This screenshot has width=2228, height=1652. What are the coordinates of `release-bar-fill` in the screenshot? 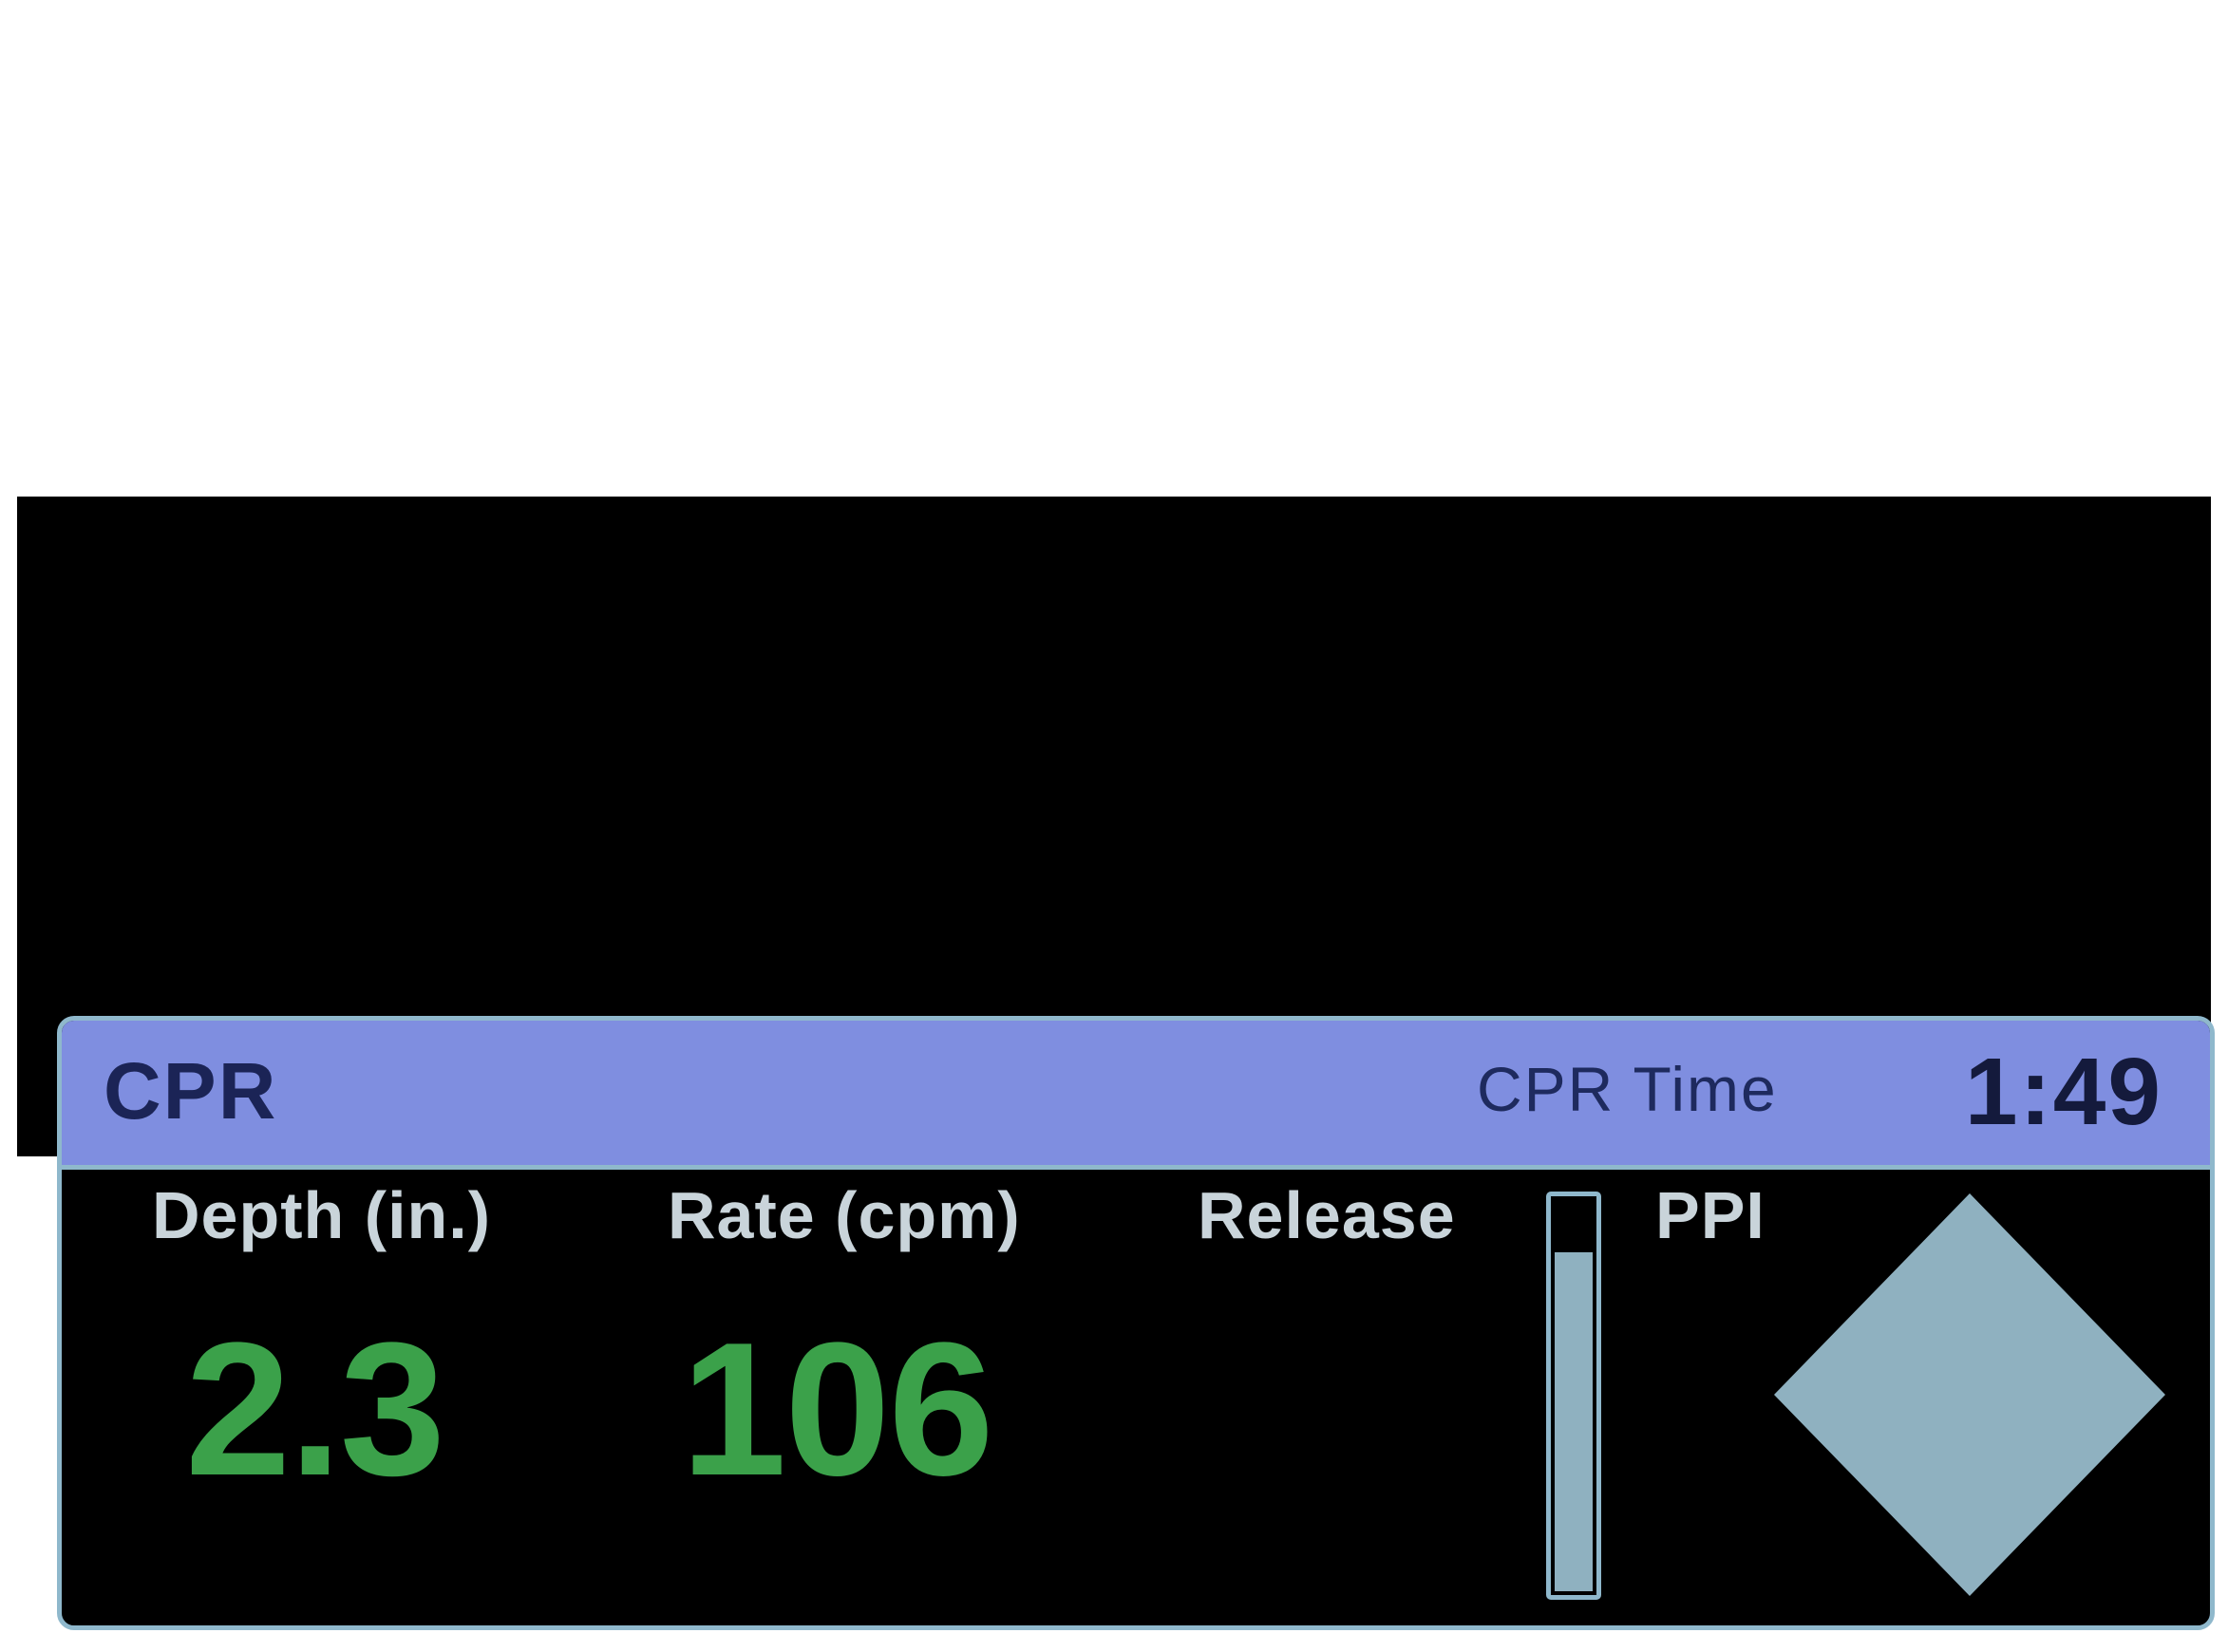 It's located at (1574, 1421).